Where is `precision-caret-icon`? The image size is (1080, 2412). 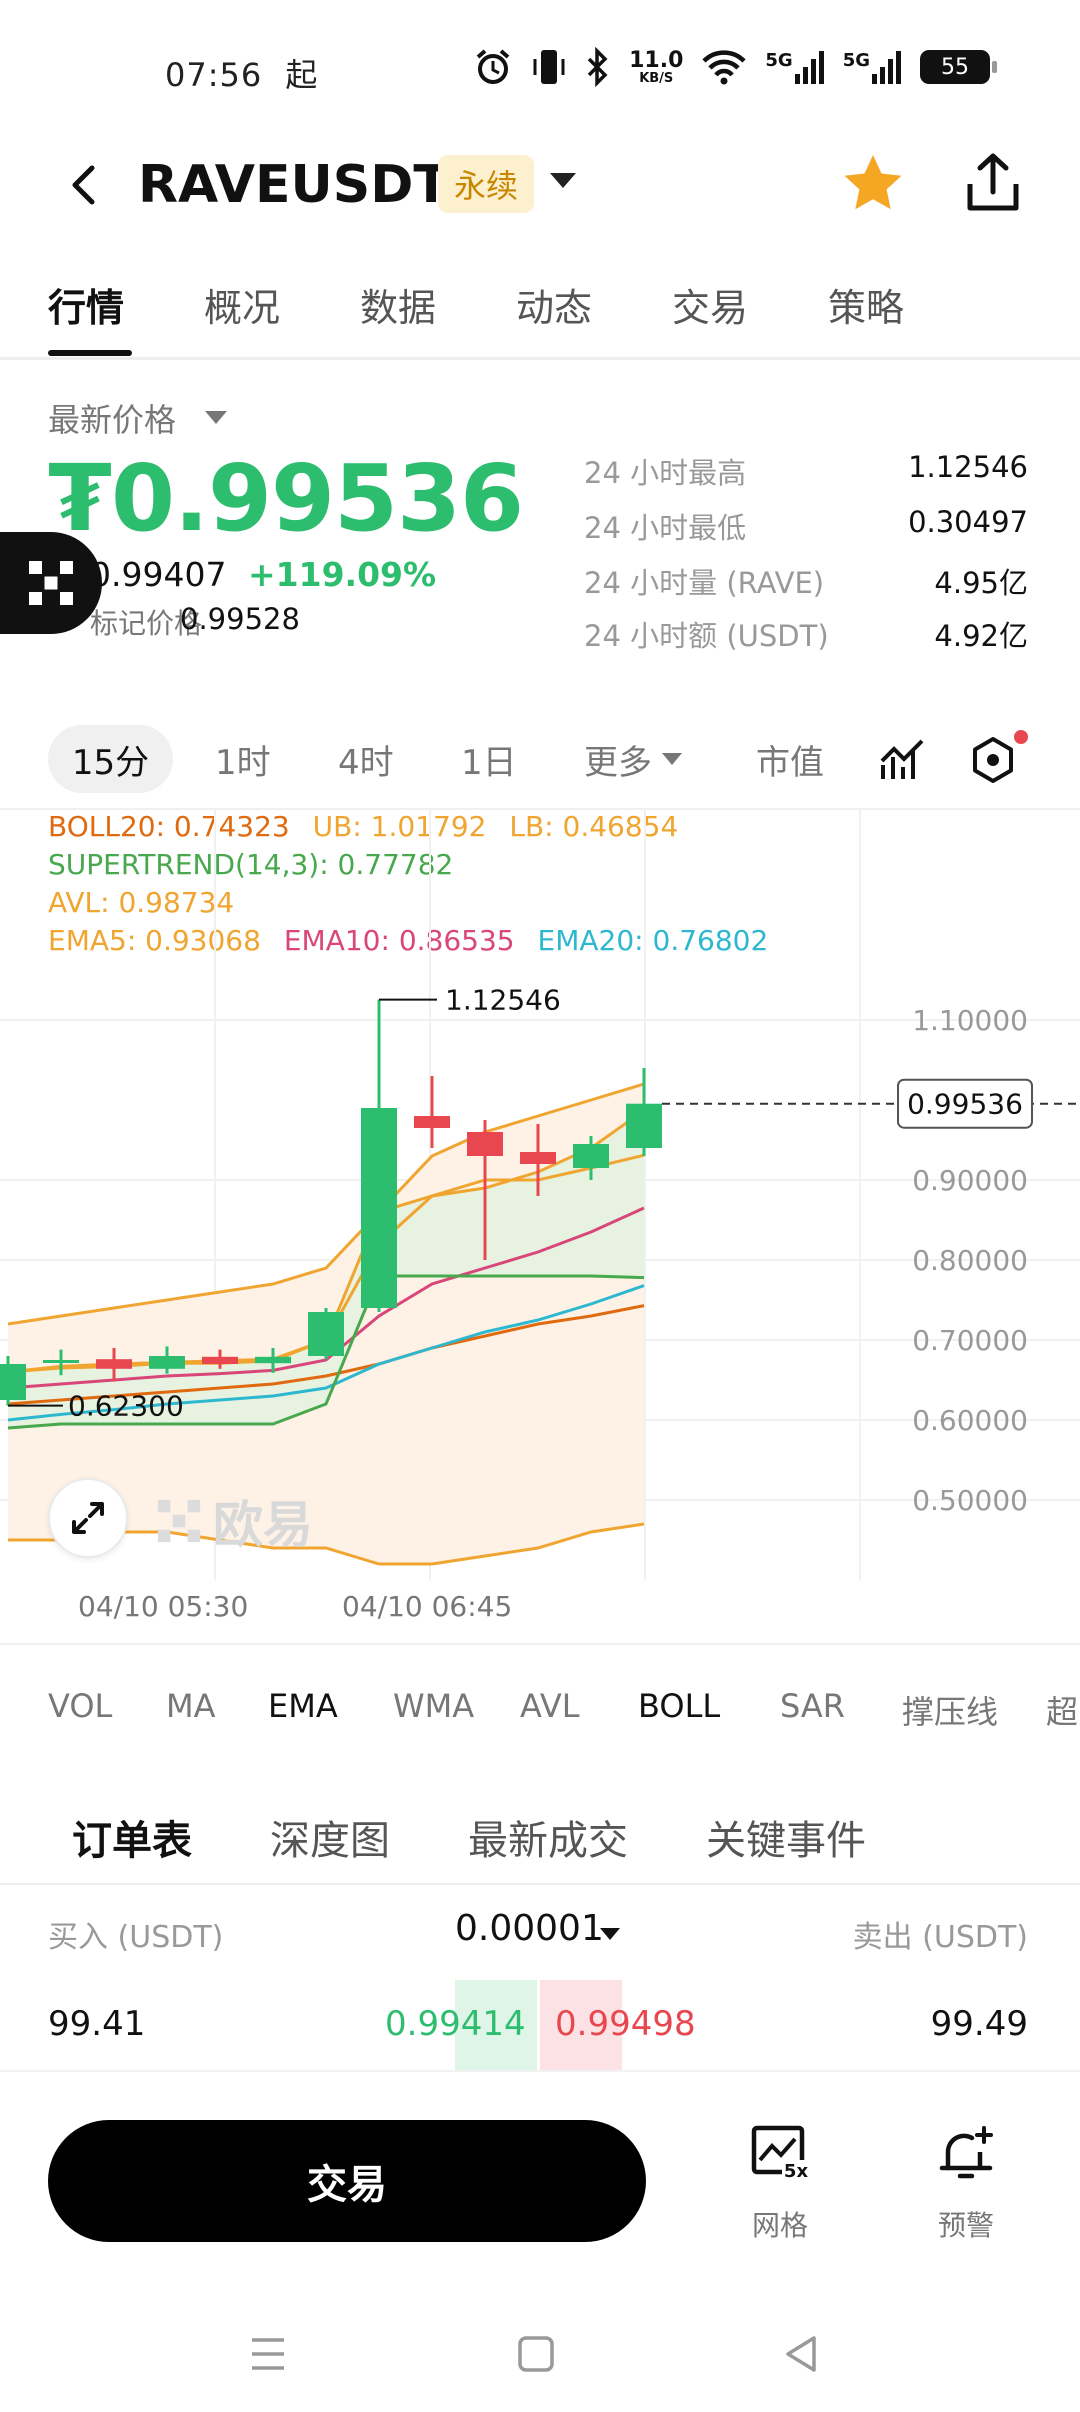
precision-caret-icon is located at coordinates (610, 1934).